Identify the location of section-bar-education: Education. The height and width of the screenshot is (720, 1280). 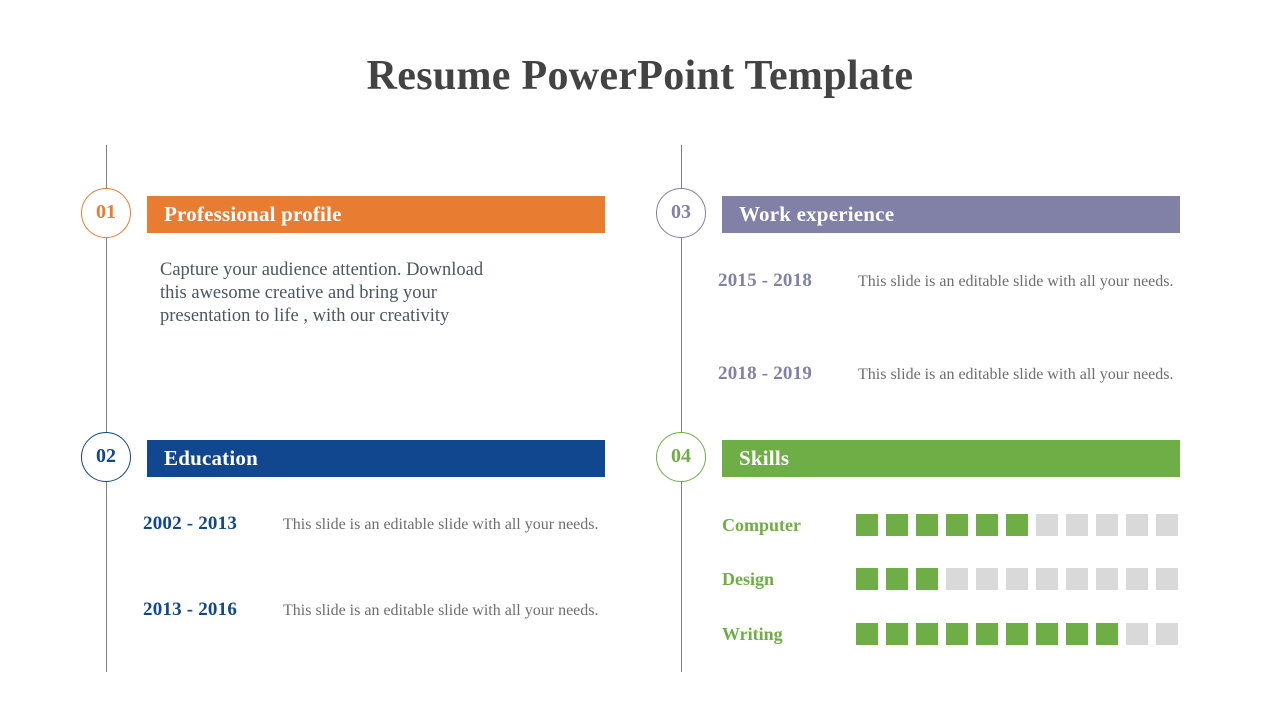
(376, 458).